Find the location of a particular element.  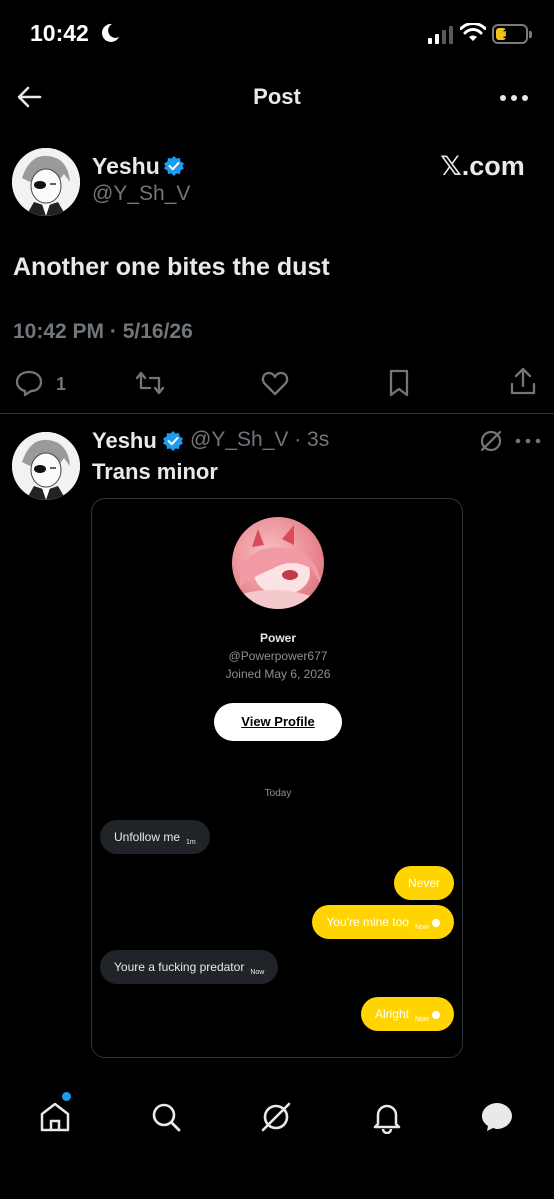

view-profile-button: View Profile is located at coordinates (278, 722).